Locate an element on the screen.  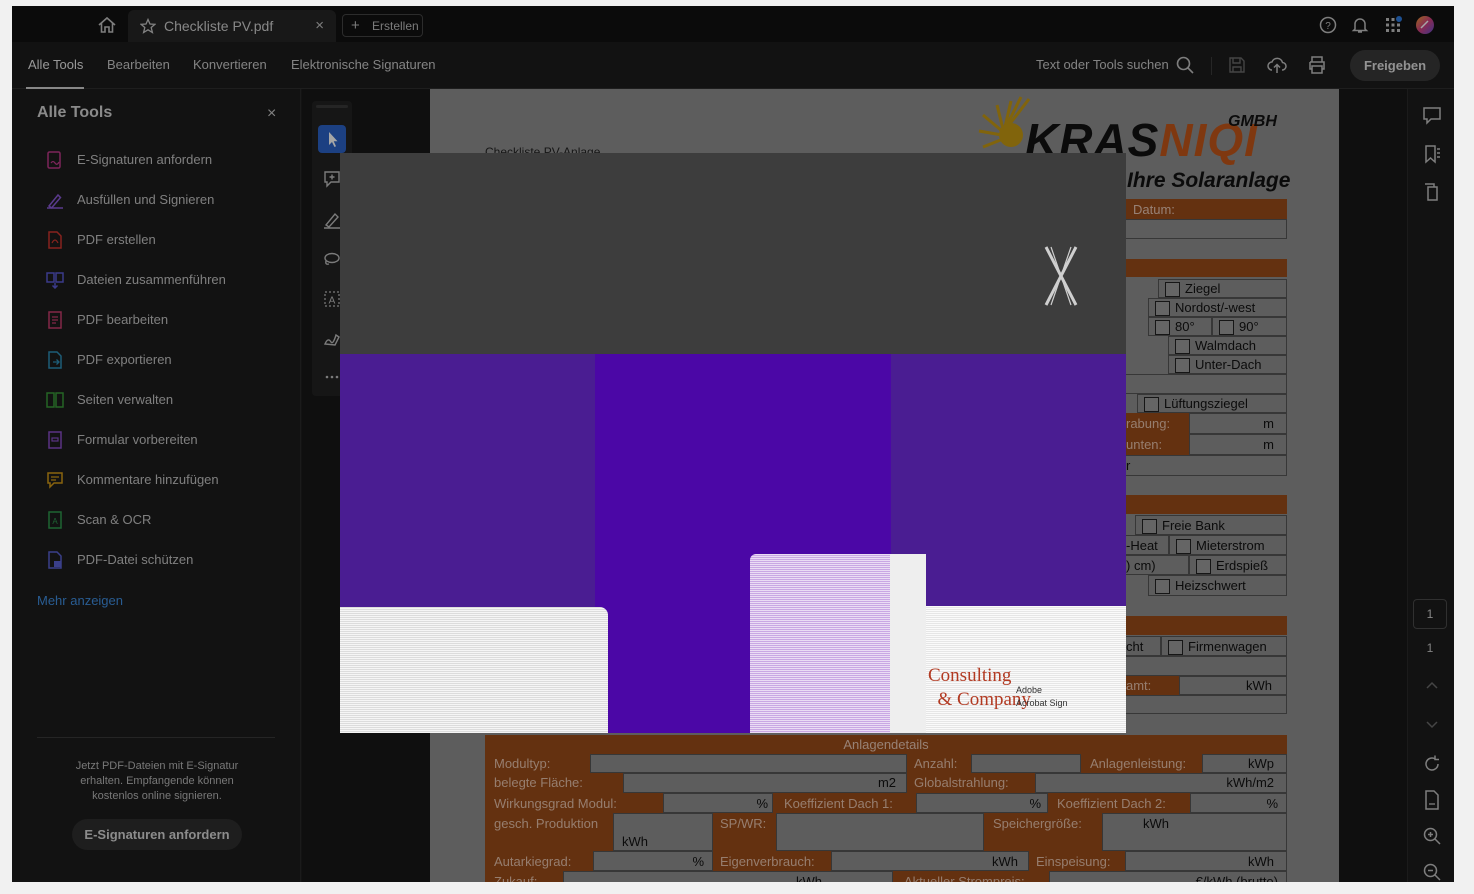
close-icon is located at coordinates (1061, 276).